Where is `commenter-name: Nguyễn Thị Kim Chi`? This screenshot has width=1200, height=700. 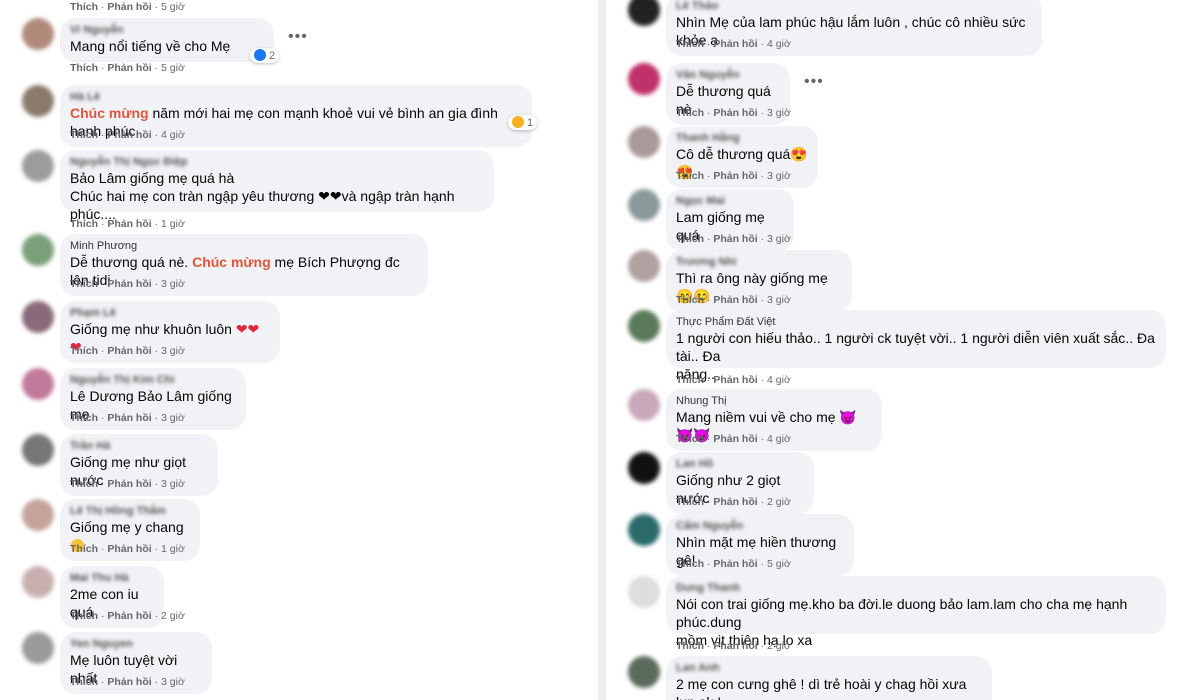
commenter-name: Nguyễn Thị Kim Chi is located at coordinates (153, 380).